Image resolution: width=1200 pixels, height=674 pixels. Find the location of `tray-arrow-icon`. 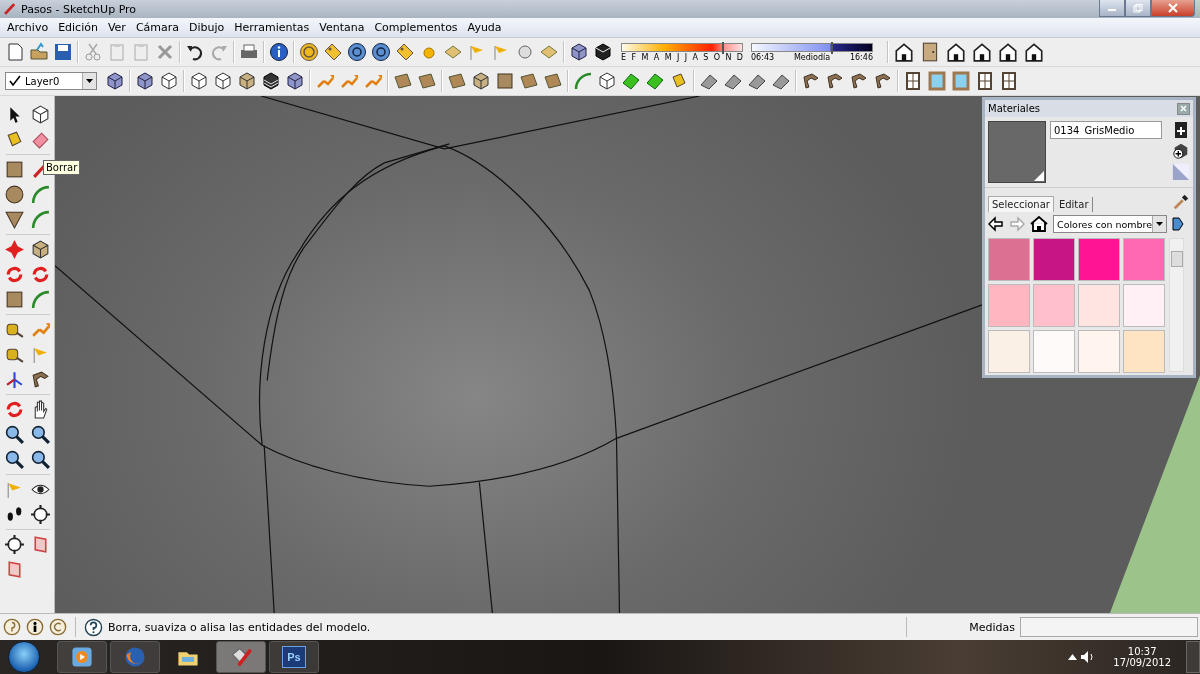

tray-arrow-icon is located at coordinates (1073, 657).